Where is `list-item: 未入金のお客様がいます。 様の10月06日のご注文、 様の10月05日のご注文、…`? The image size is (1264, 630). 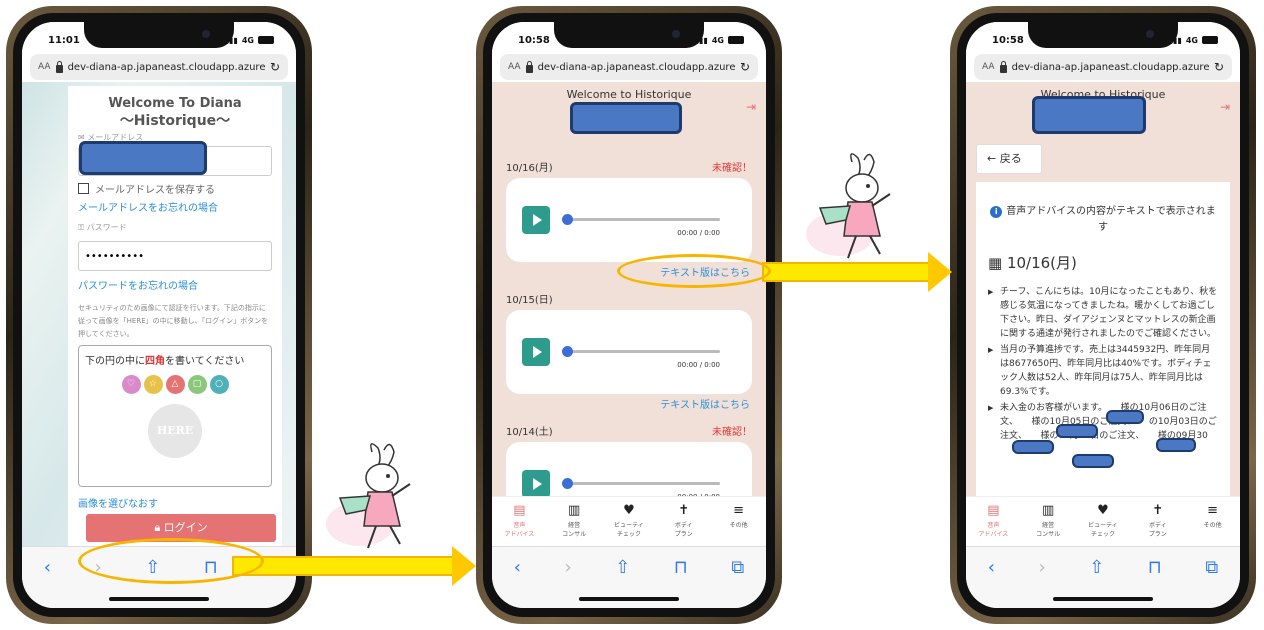 list-item: 未入金のお客様がいます。 様の10月06日のご注文、 様の10月05日のご注文、… is located at coordinates (1103, 422).